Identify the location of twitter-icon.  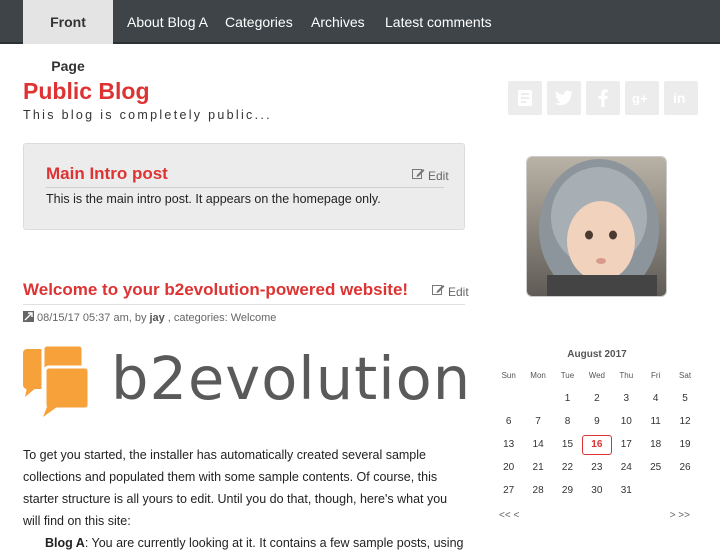
(564, 98).